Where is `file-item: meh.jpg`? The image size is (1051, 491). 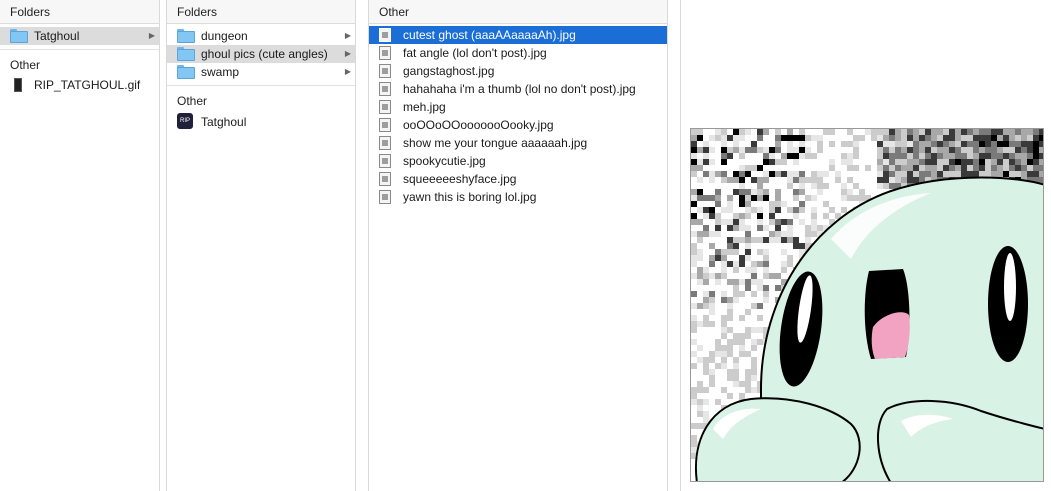 file-item: meh.jpg is located at coordinates (518, 107).